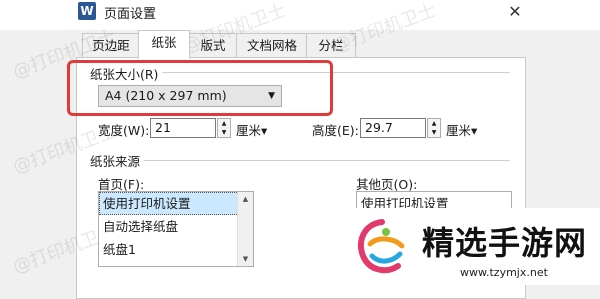 This screenshot has height=299, width=600. I want to click on list-item: 使用打印机设置, so click(176, 203).